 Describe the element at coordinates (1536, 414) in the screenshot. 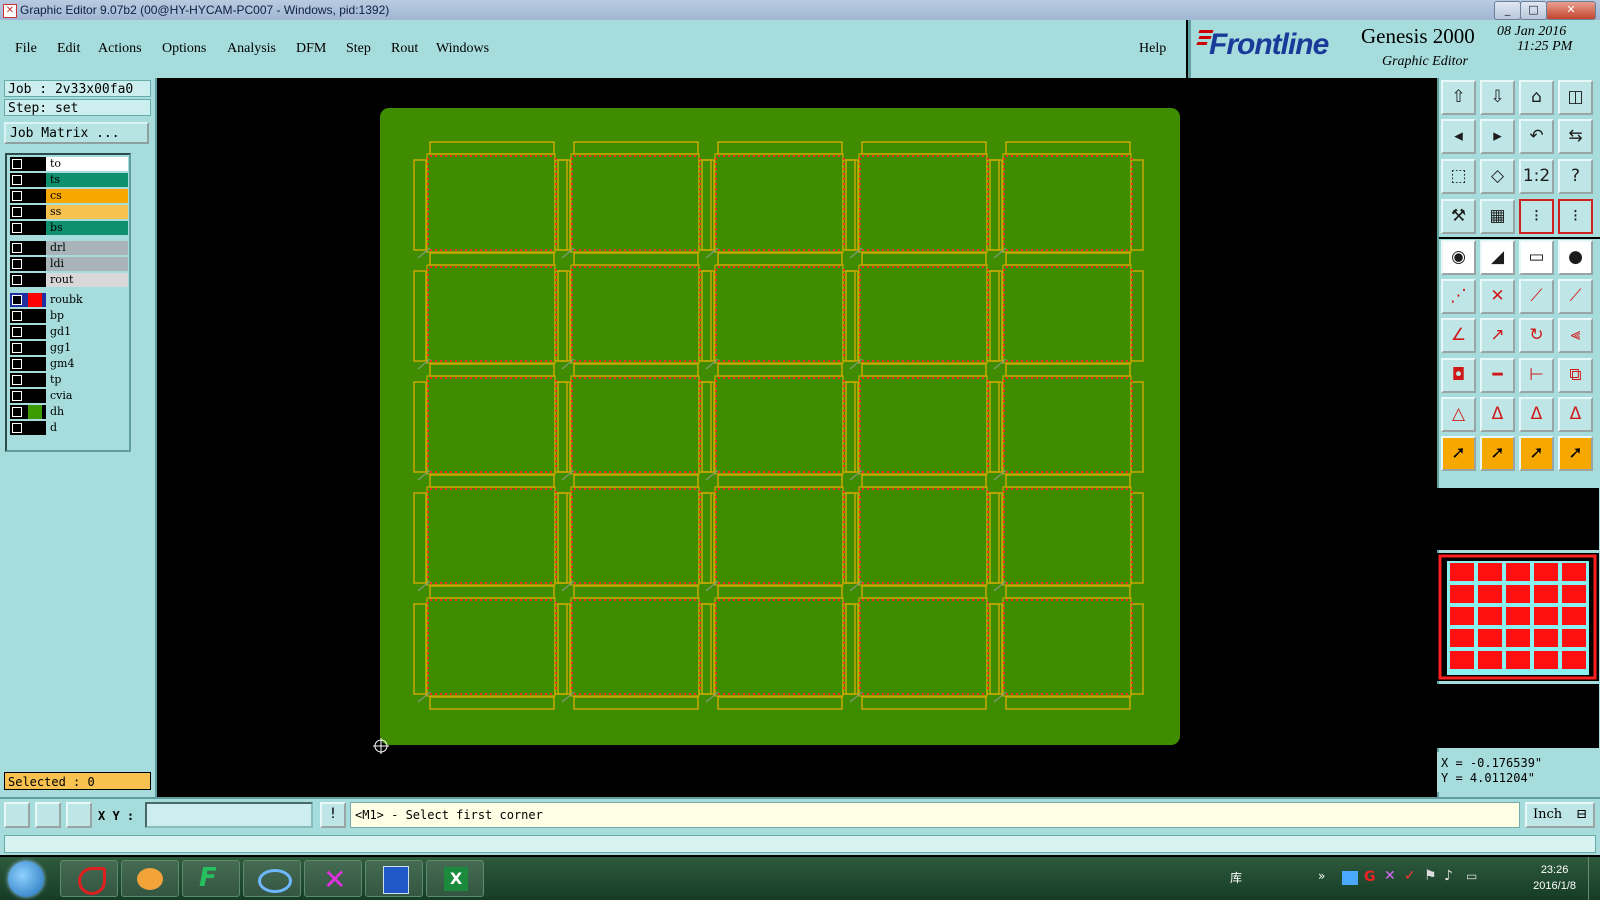

I see `triangle-a2-button: Δ` at that location.